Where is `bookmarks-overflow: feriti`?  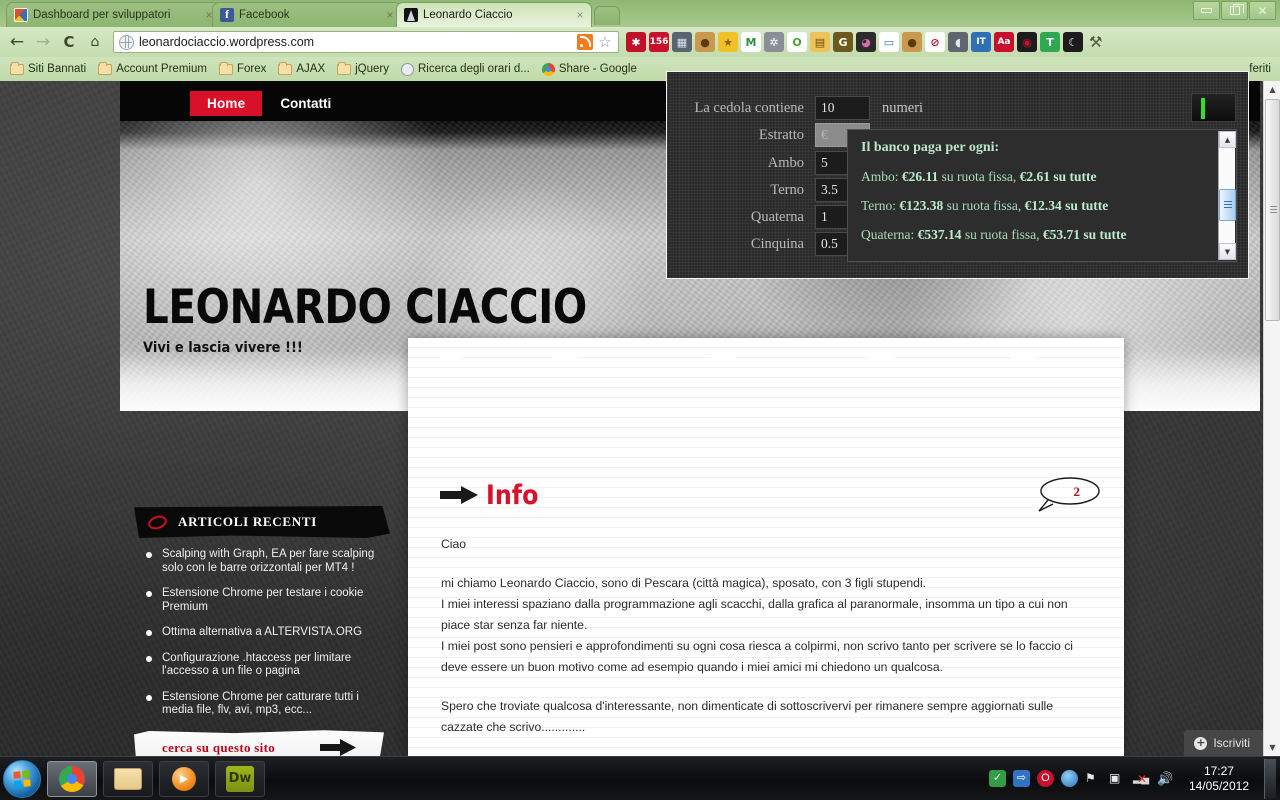
bookmarks-overflow: feriti is located at coordinates (1262, 69).